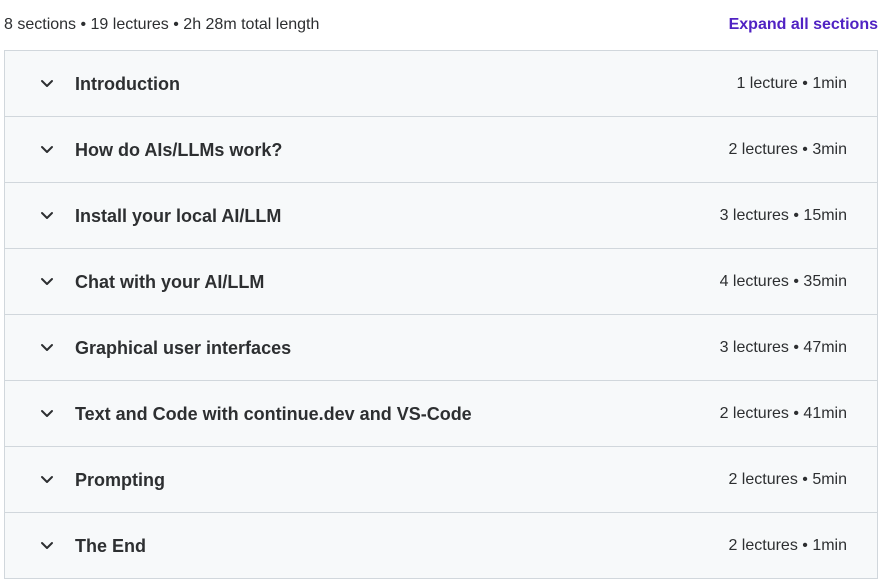 The width and height of the screenshot is (882, 581). I want to click on section-title: Chat with your AI/LLM, so click(170, 282).